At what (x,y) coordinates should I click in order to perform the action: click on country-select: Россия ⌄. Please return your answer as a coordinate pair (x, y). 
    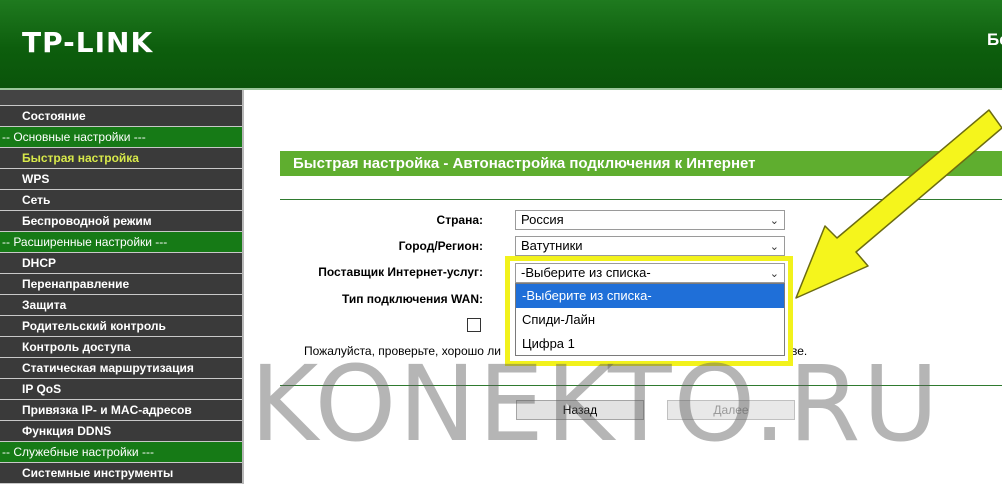
    Looking at the image, I should click on (650, 220).